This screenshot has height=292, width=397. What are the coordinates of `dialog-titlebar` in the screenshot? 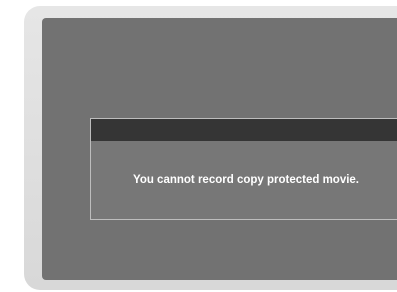 It's located at (244, 130).